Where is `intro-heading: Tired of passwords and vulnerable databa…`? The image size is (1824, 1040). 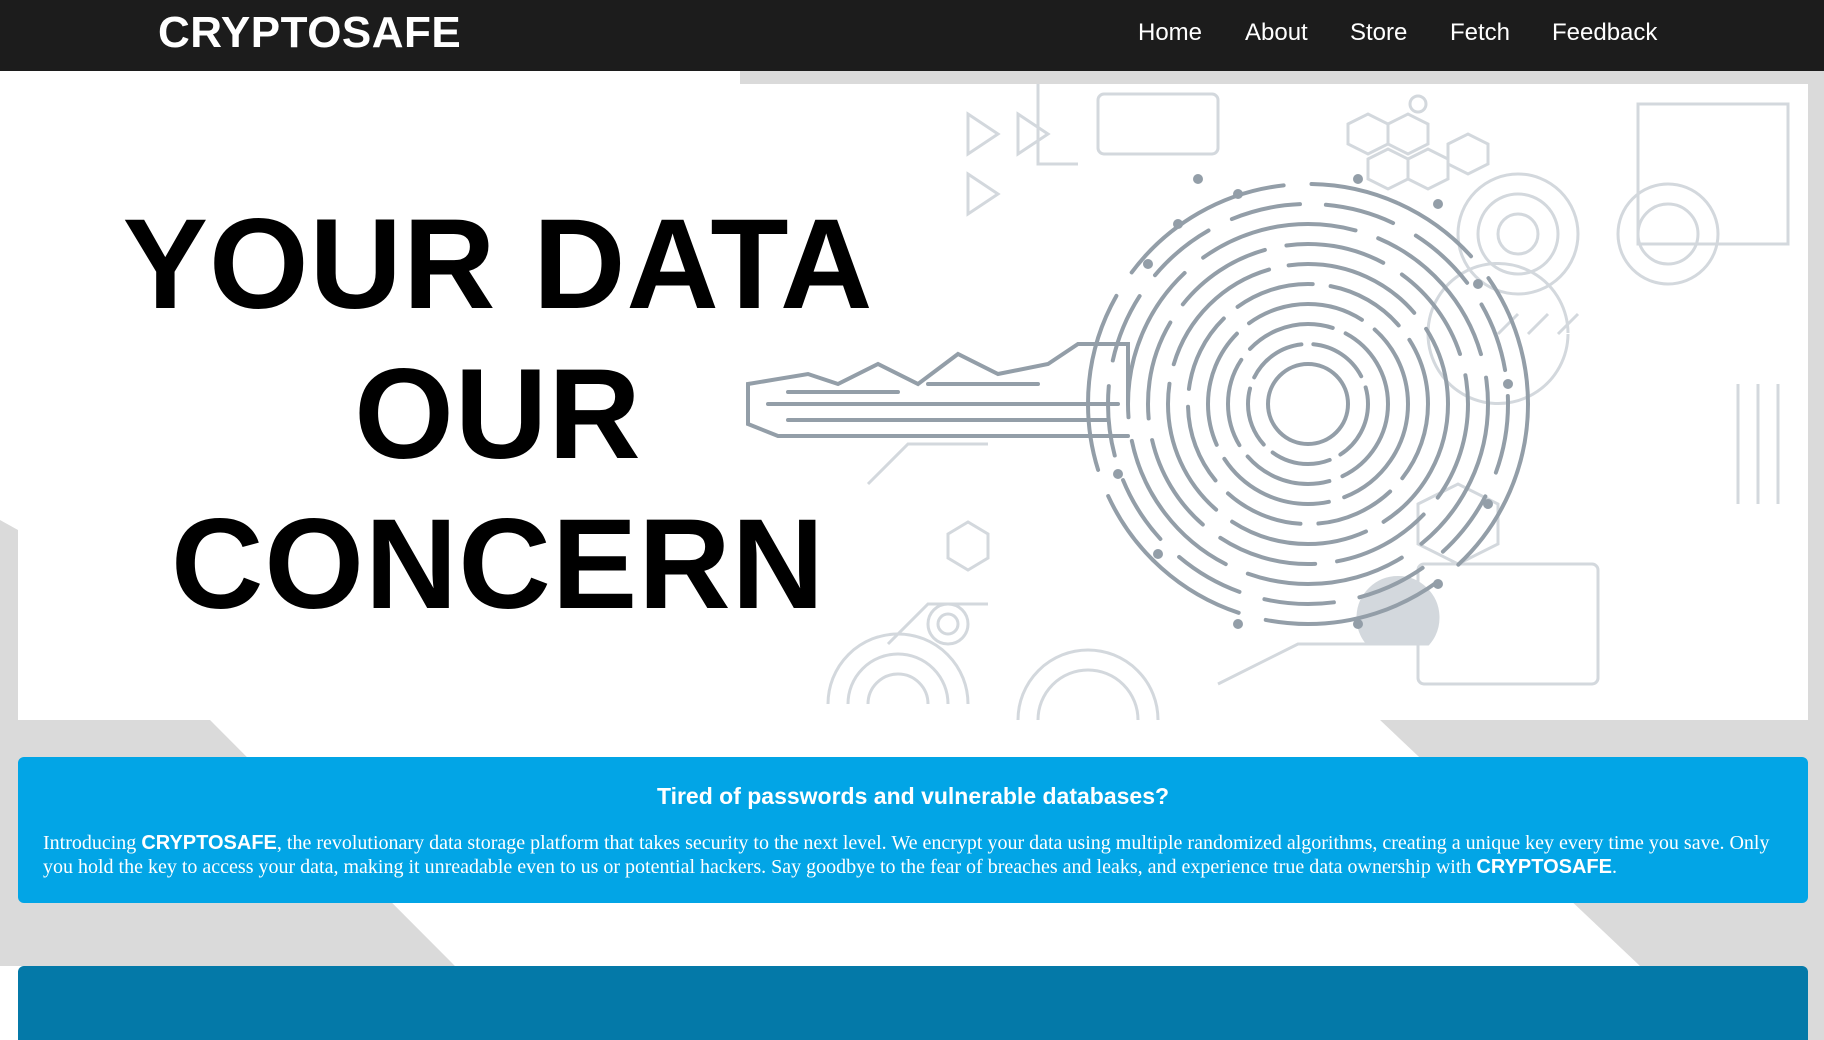
intro-heading: Tired of passwords and vulnerable databa… is located at coordinates (913, 796).